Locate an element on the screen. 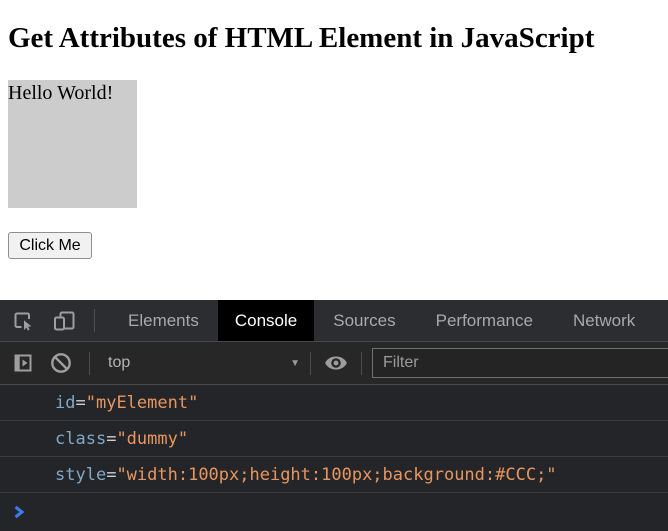 The image size is (668, 531). execution-context-value: top is located at coordinates (119, 362).